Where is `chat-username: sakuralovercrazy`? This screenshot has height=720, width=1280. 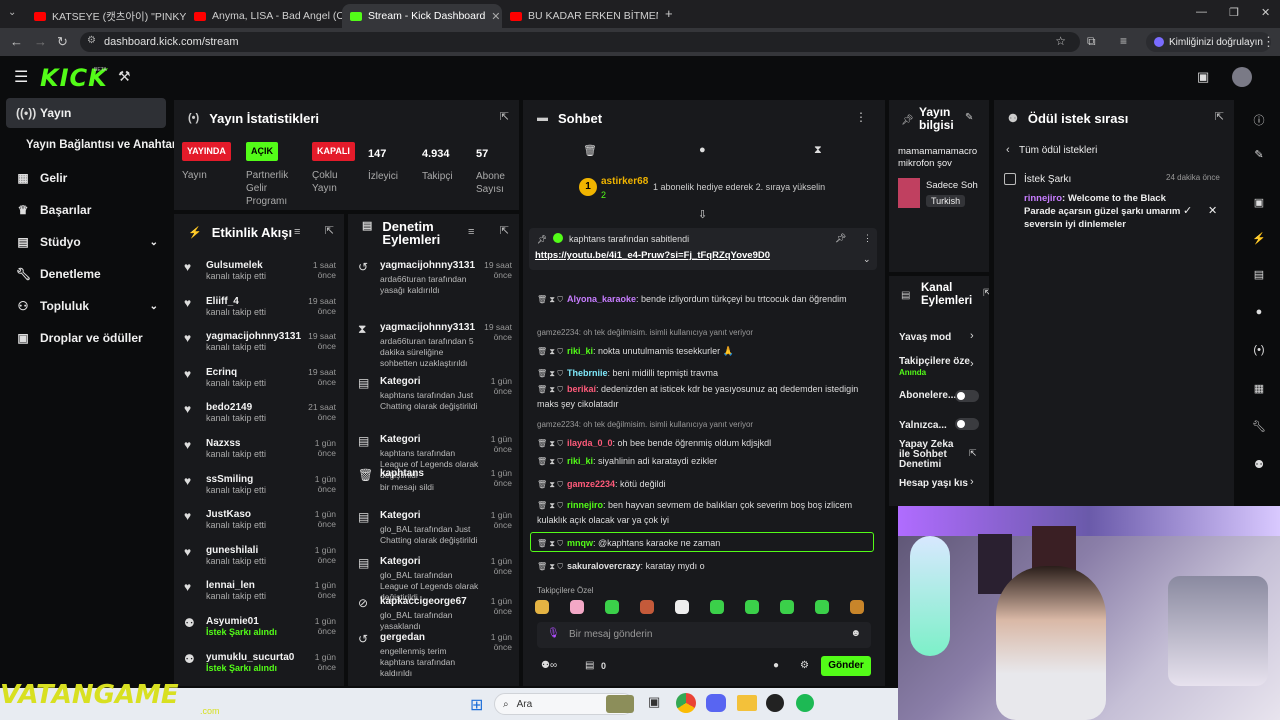
chat-username: sakuralovercrazy is located at coordinates (604, 566).